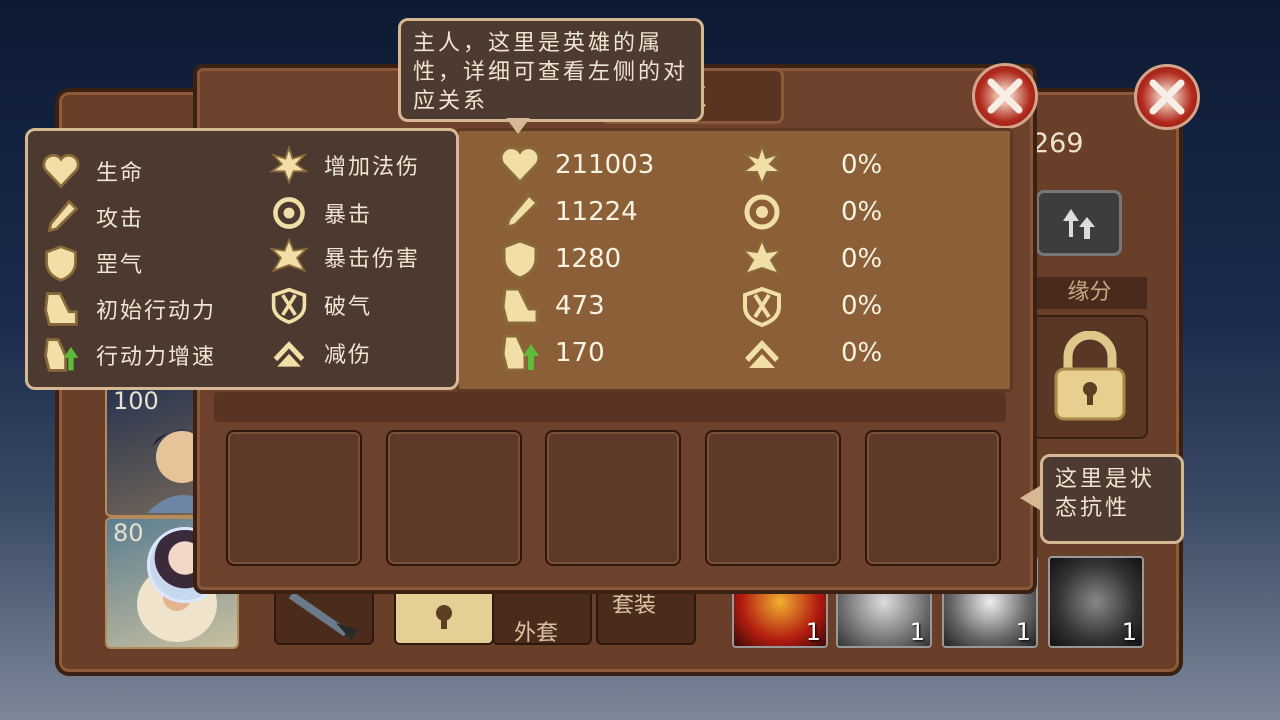 The width and height of the screenshot is (1280, 720). I want to click on hp-value: 211003, so click(605, 165).